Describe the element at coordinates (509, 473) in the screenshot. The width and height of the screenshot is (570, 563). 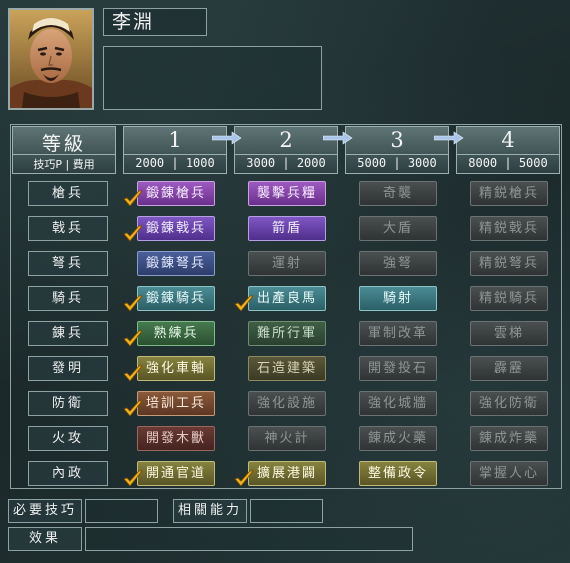
I see `tech-button: 掌握人心` at that location.